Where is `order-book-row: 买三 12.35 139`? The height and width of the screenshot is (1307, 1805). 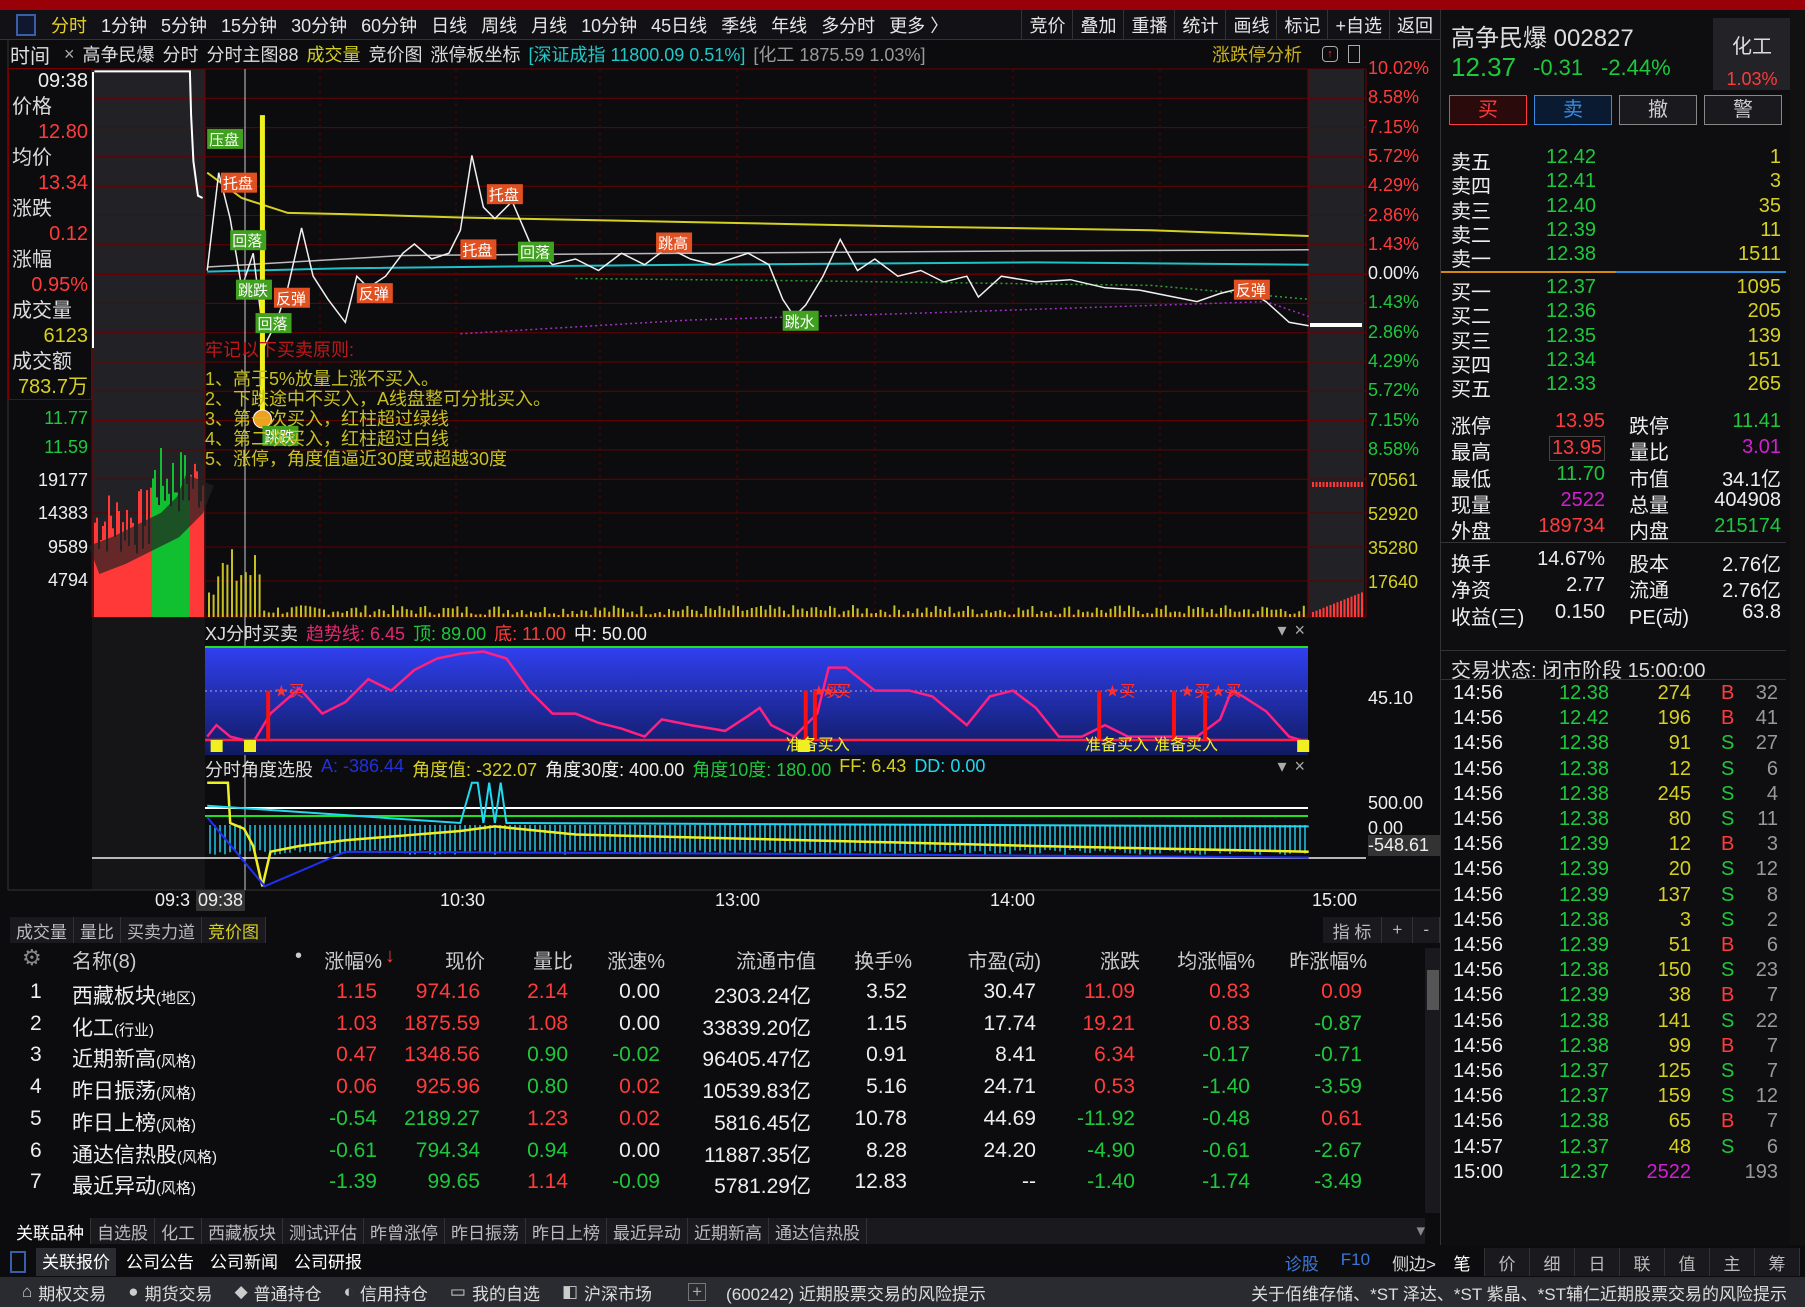
order-book-row: 买三 12.35 139 is located at coordinates (1611, 339).